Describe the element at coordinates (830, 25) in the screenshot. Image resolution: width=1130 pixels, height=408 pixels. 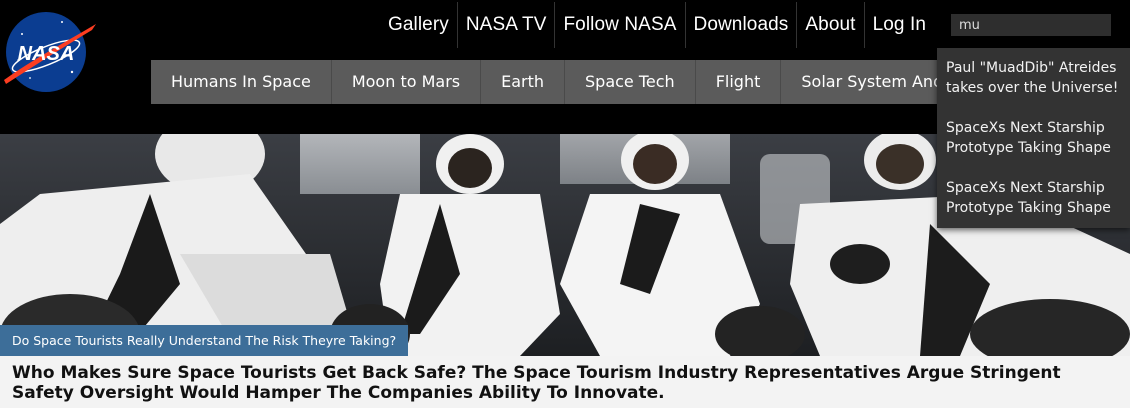
I see `top-nav-about: About` at that location.